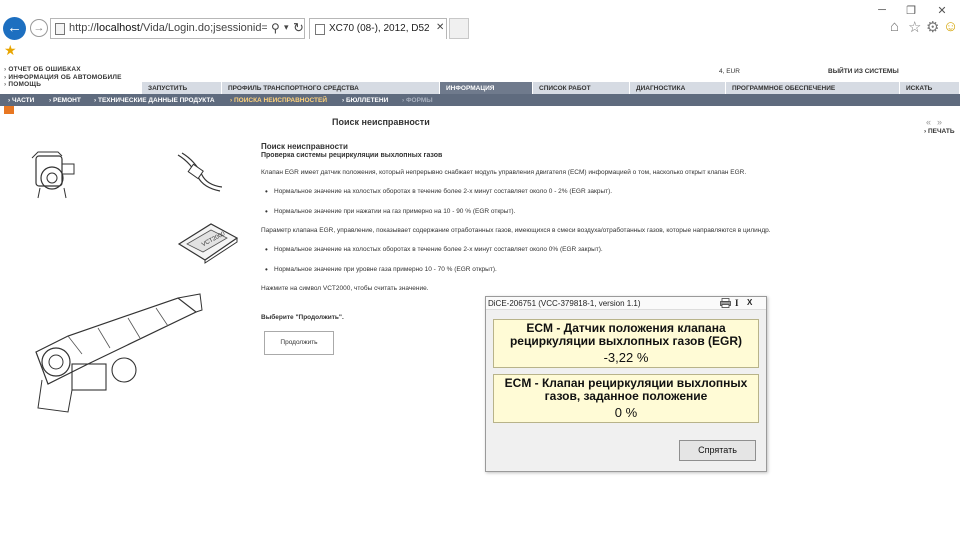 The width and height of the screenshot is (960, 540). What do you see at coordinates (118, 28) in the screenshot?
I see `url-host: localhost` at bounding box center [118, 28].